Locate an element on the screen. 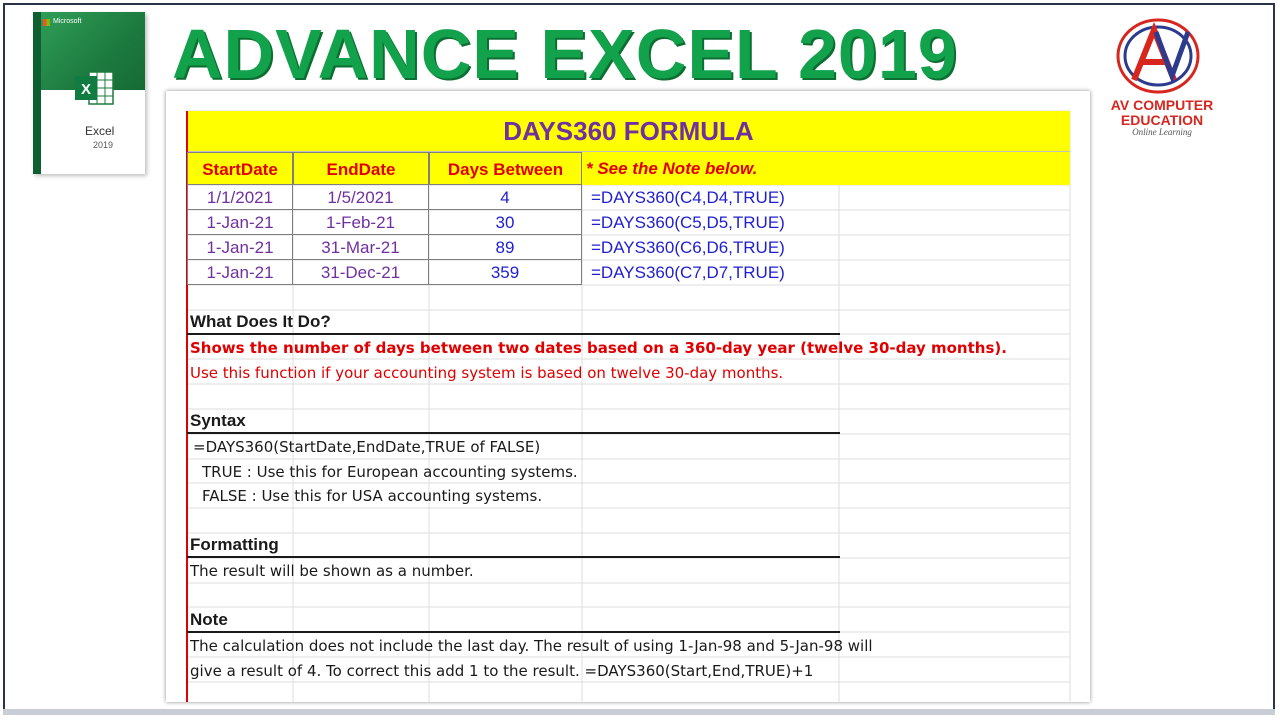 The image size is (1280, 720). frame-bottom-bar is located at coordinates (639, 712).